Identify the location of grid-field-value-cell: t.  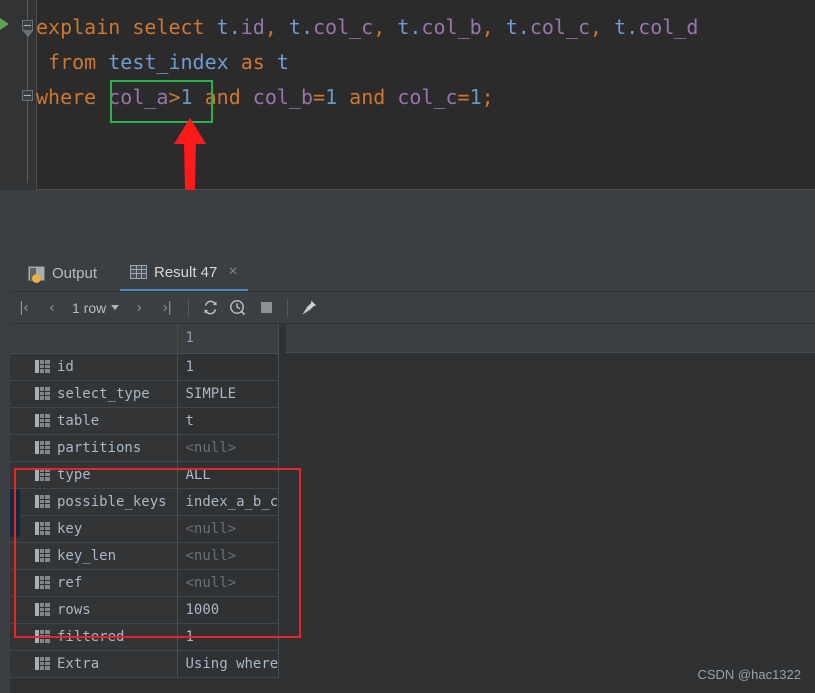
(228, 421).